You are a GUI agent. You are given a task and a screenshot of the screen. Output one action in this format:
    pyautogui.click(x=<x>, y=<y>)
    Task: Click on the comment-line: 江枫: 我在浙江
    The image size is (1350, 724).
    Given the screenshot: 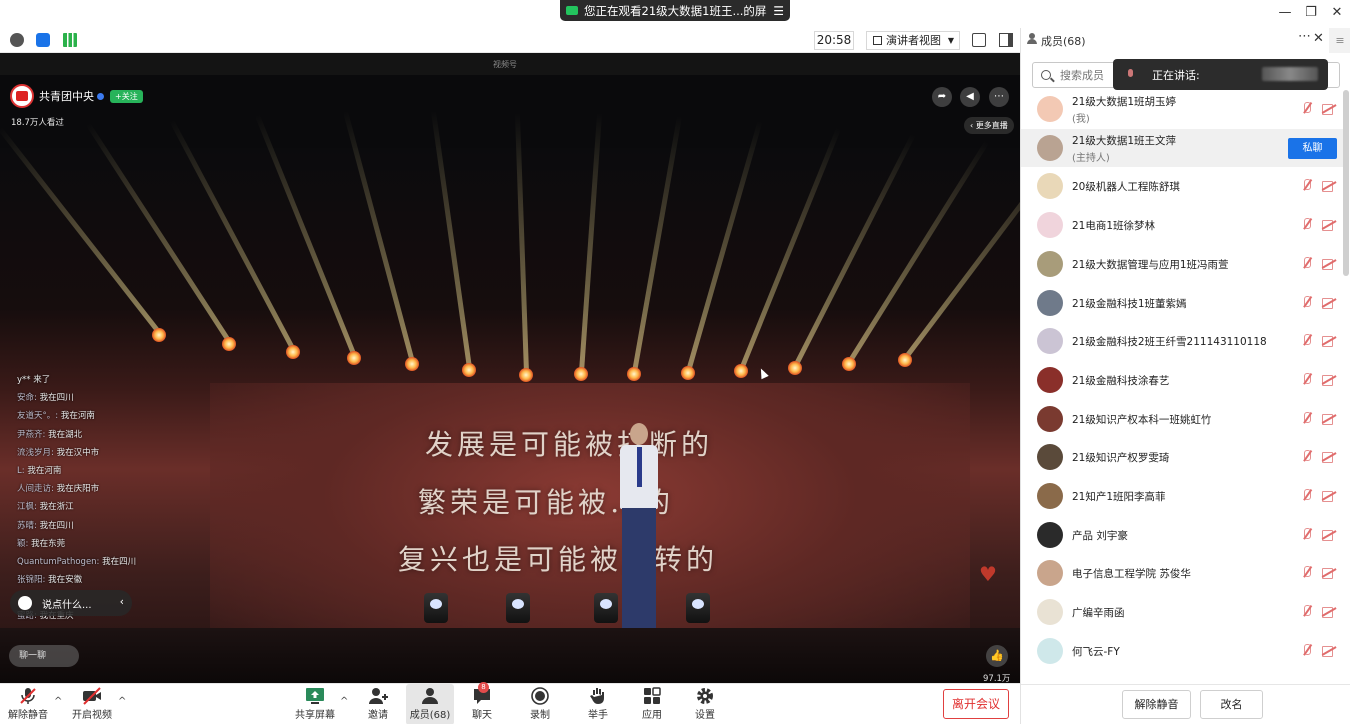 What is the action you would take?
    pyautogui.click(x=117, y=507)
    